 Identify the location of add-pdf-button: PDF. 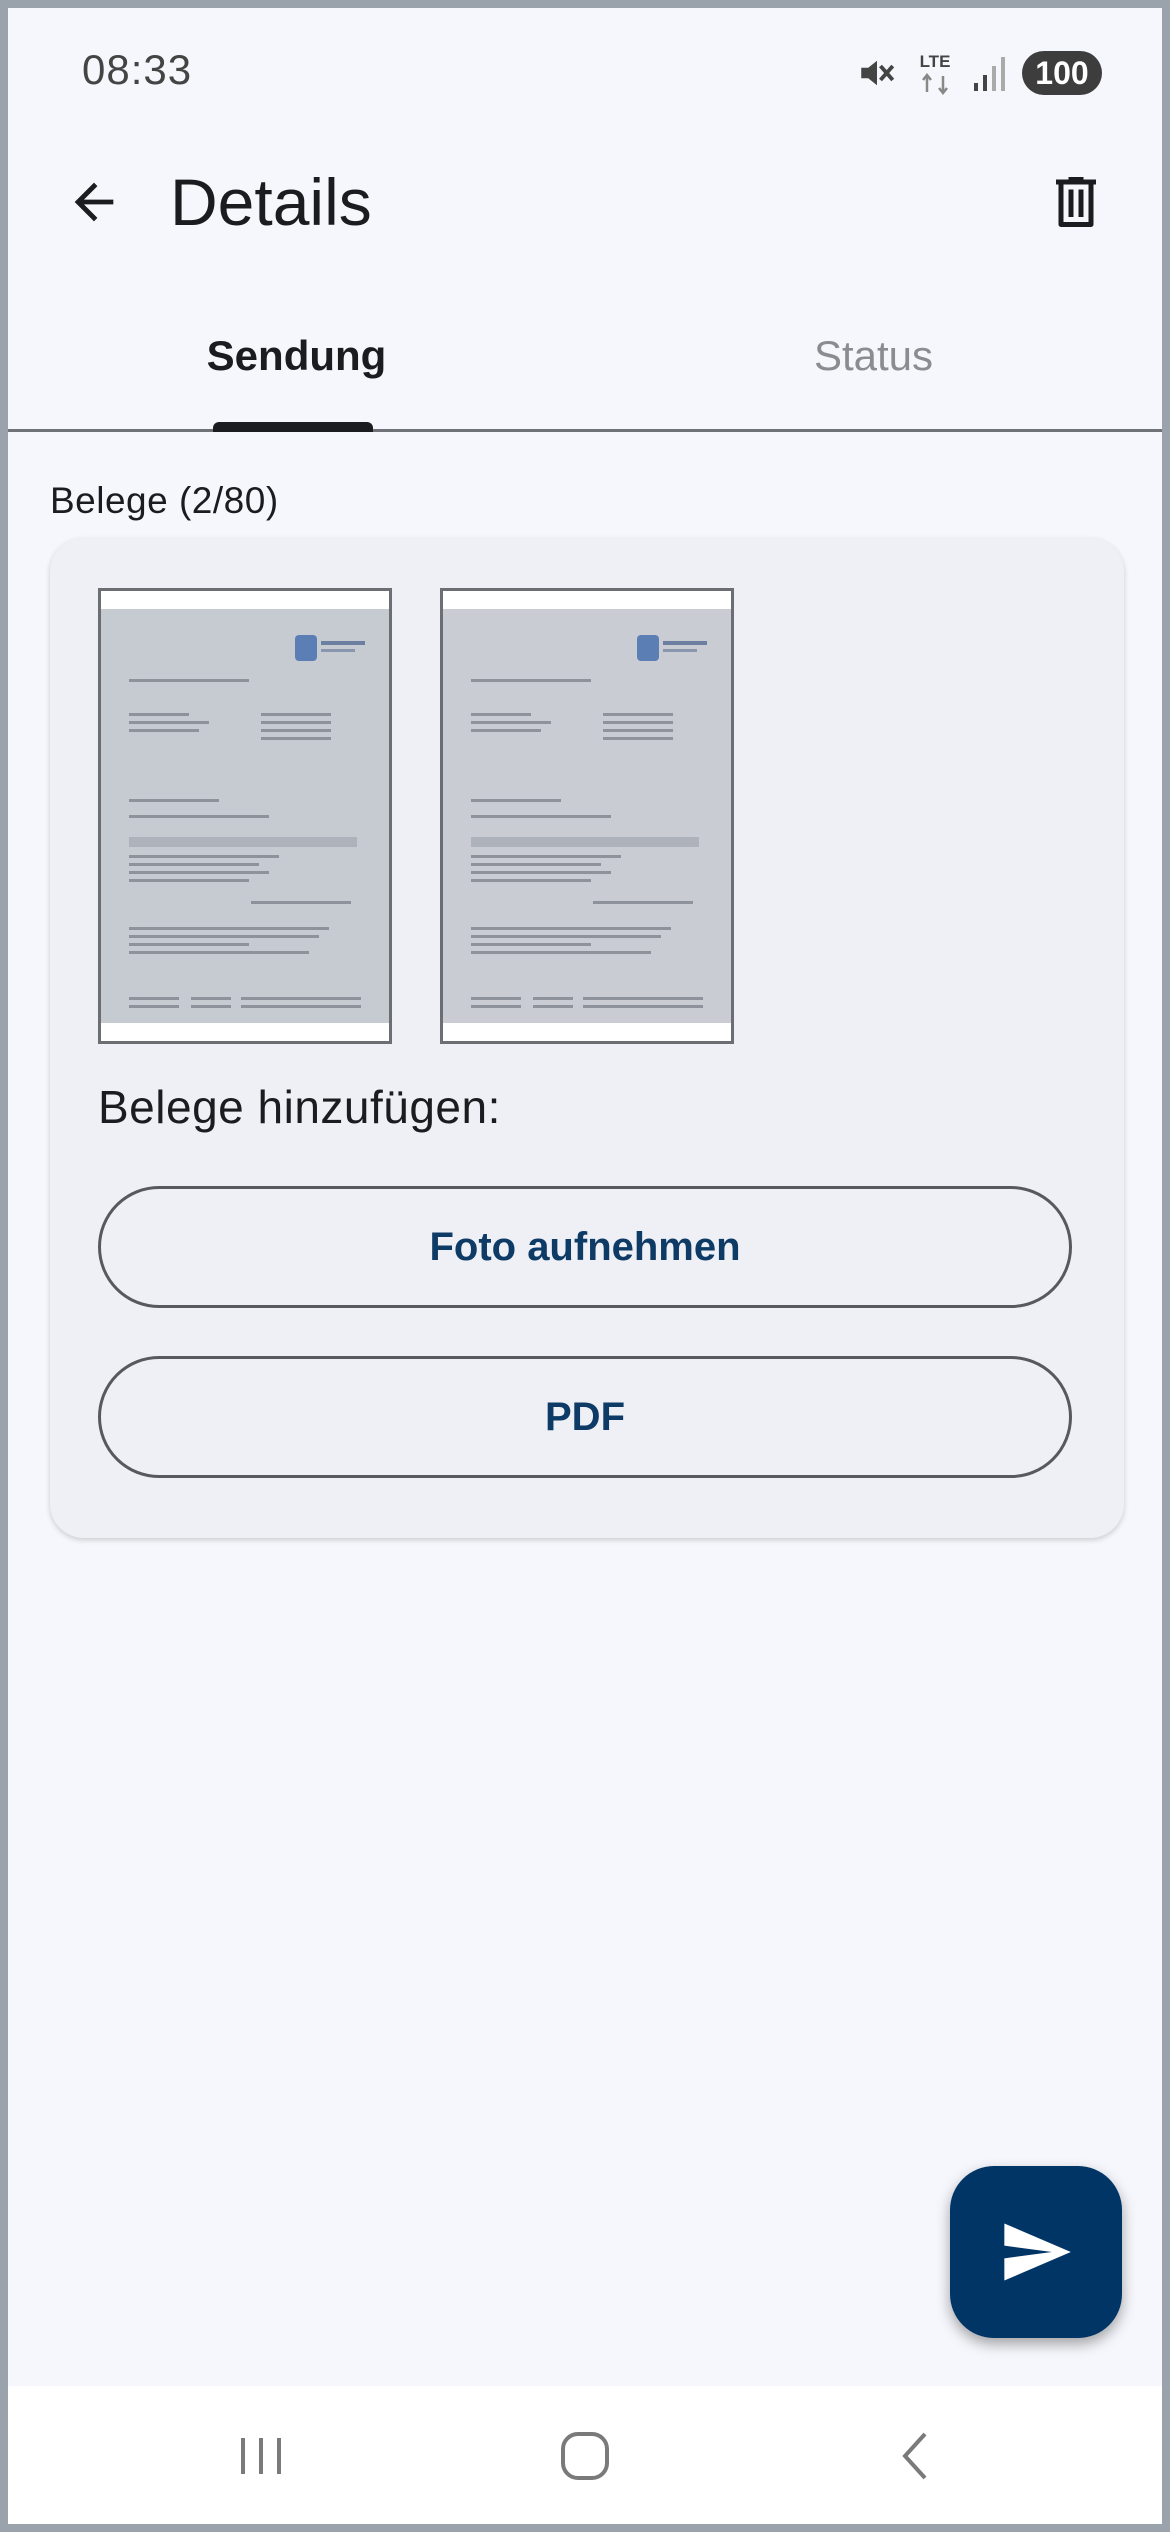
(585, 1417).